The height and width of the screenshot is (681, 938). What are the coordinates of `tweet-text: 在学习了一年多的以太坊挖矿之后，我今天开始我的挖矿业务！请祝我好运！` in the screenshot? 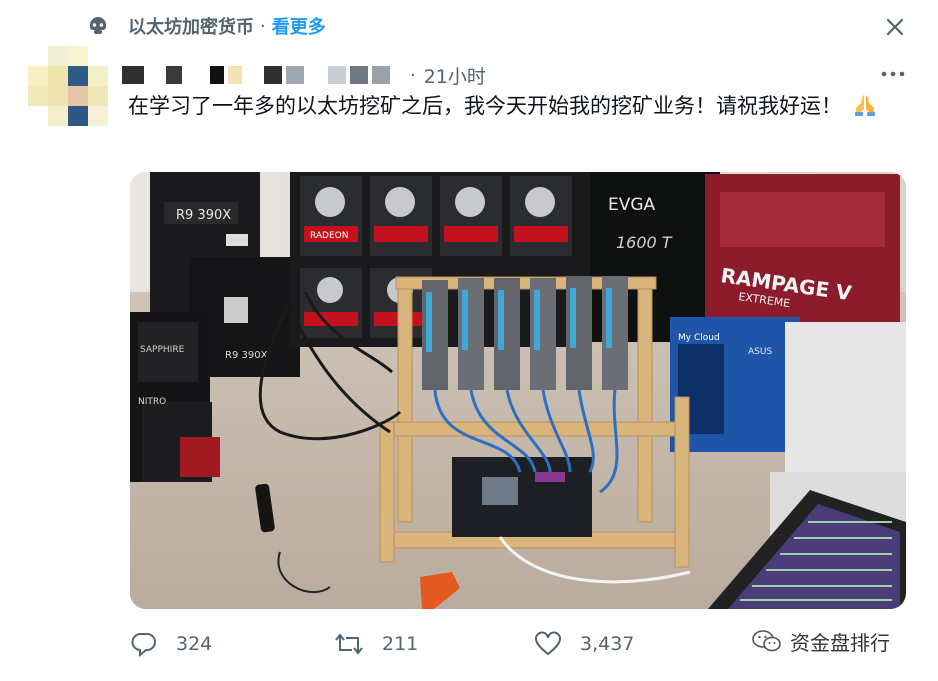 It's located at (513, 108).